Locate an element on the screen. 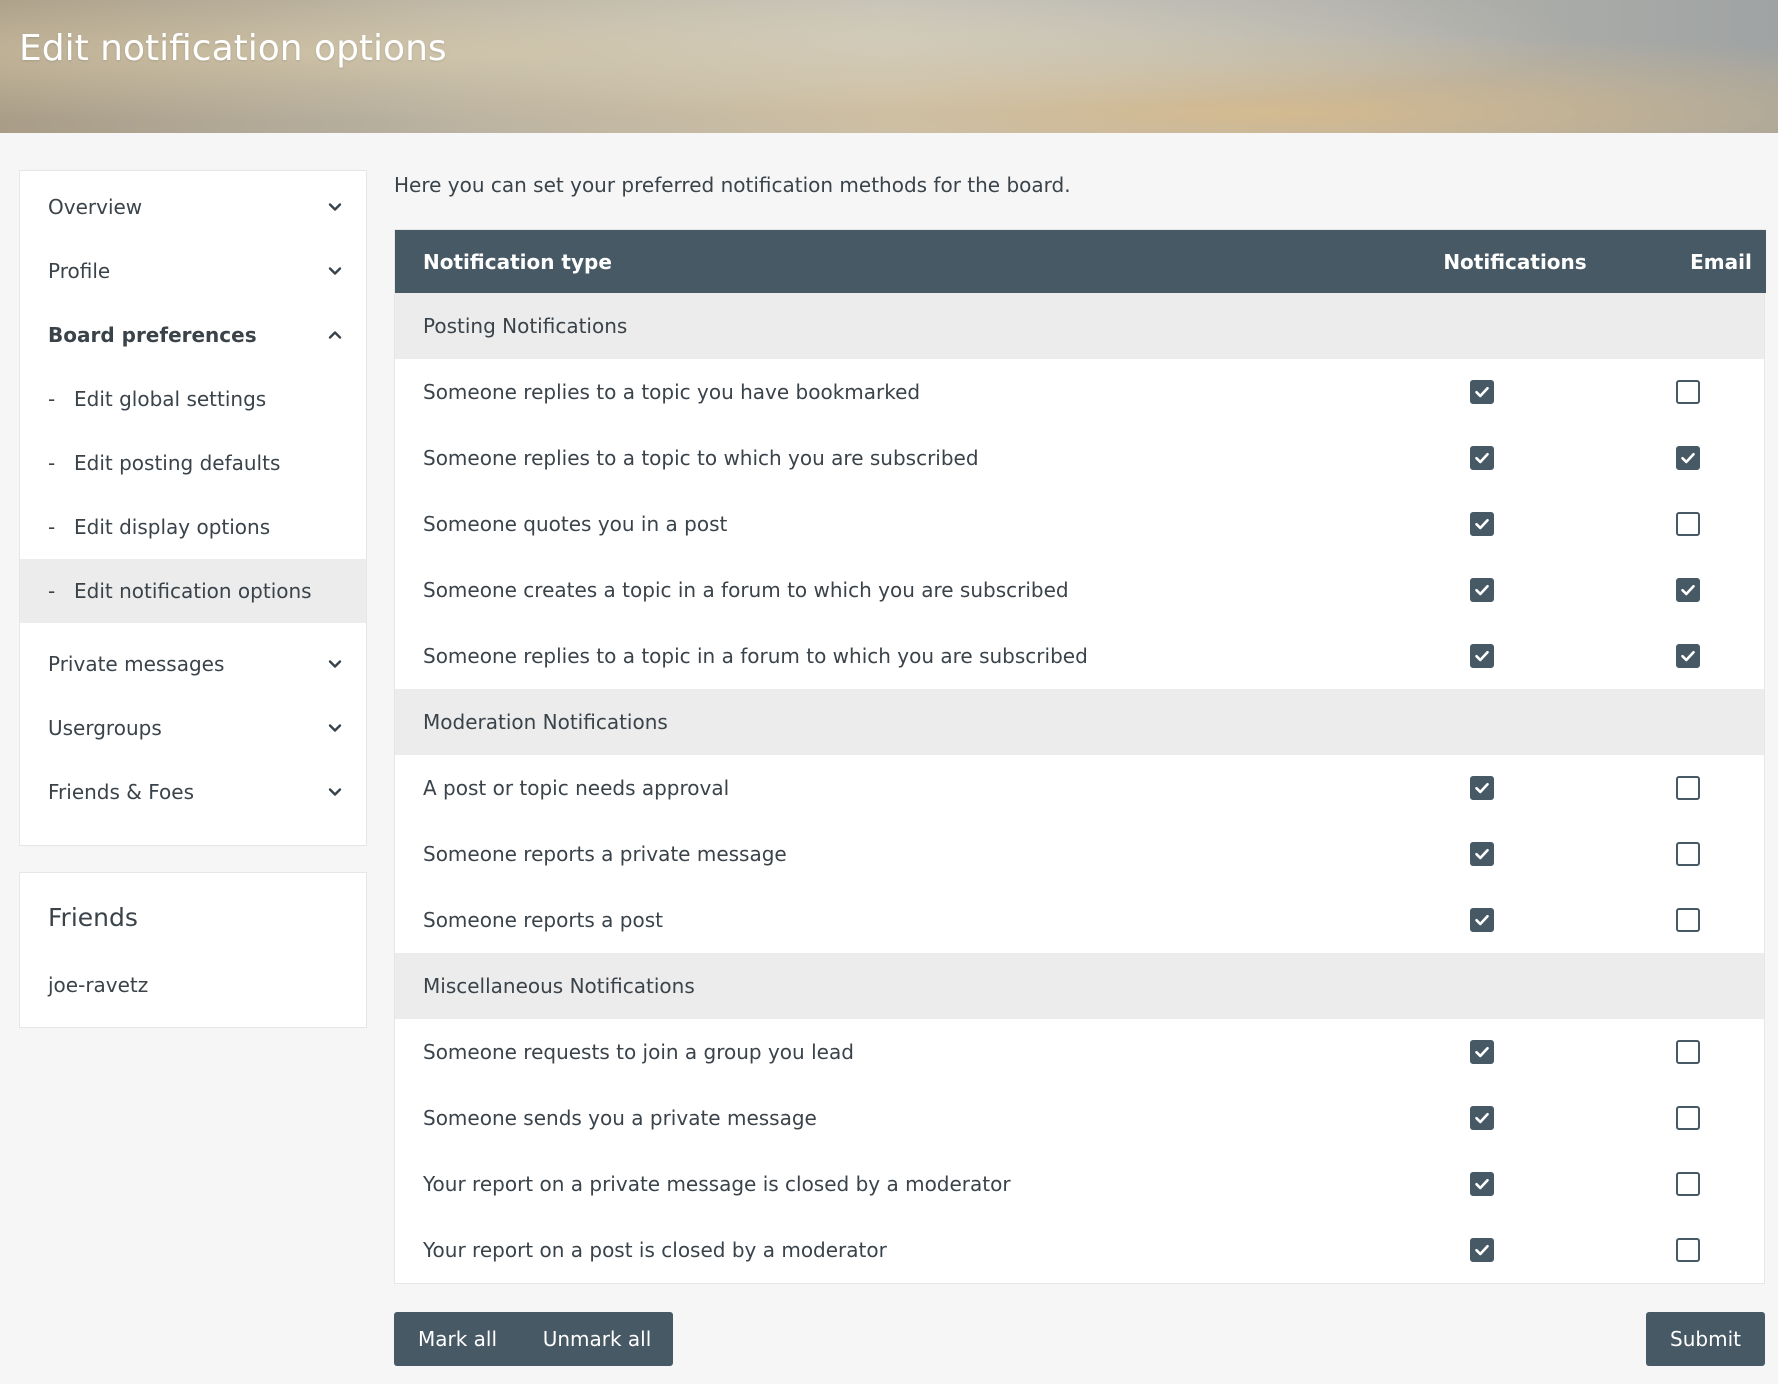 The image size is (1778, 1384). friend-link: joe-ravetz is located at coordinates (98, 985).